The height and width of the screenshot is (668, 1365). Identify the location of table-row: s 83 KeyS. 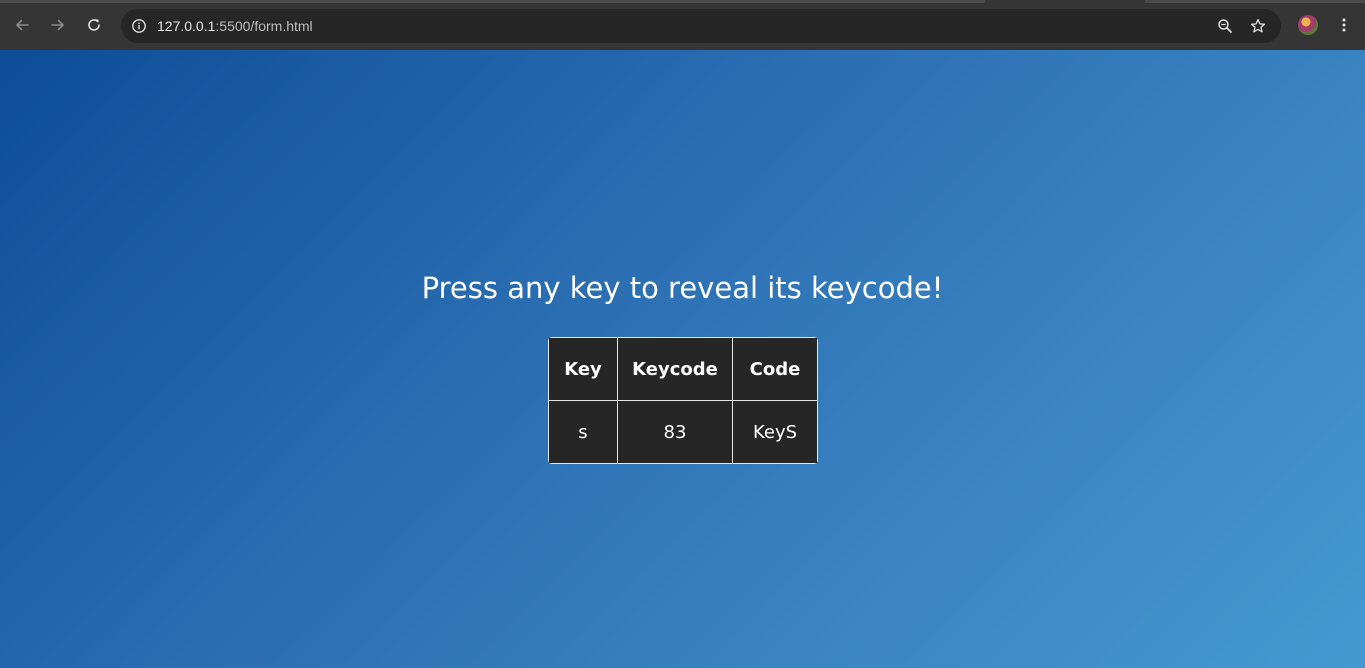
(683, 432).